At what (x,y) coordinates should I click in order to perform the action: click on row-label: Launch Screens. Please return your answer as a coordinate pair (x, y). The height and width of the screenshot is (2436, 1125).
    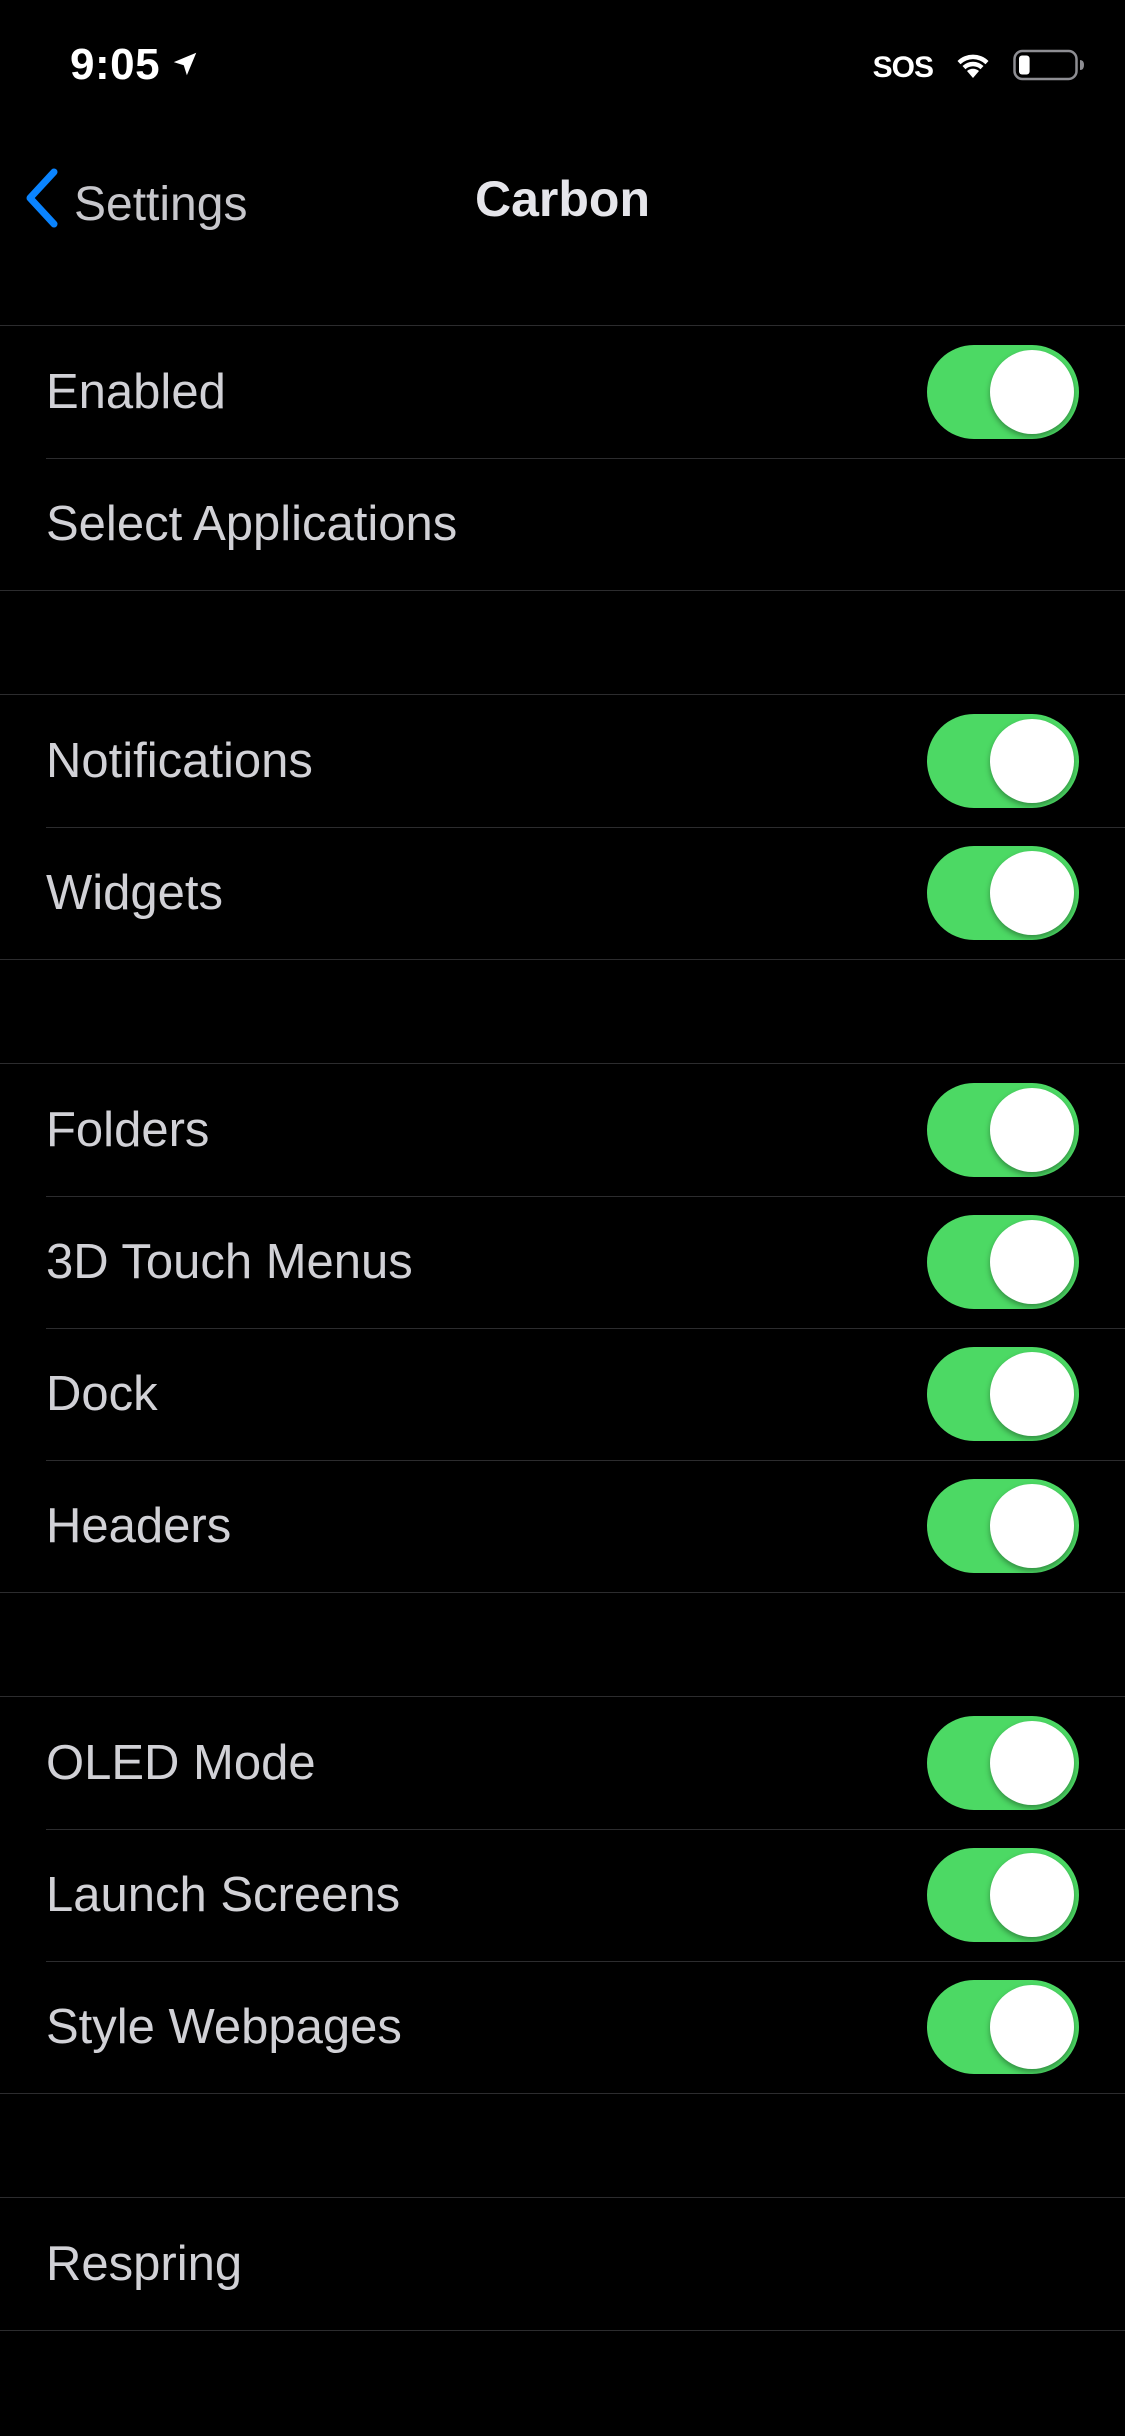
    Looking at the image, I should click on (223, 1895).